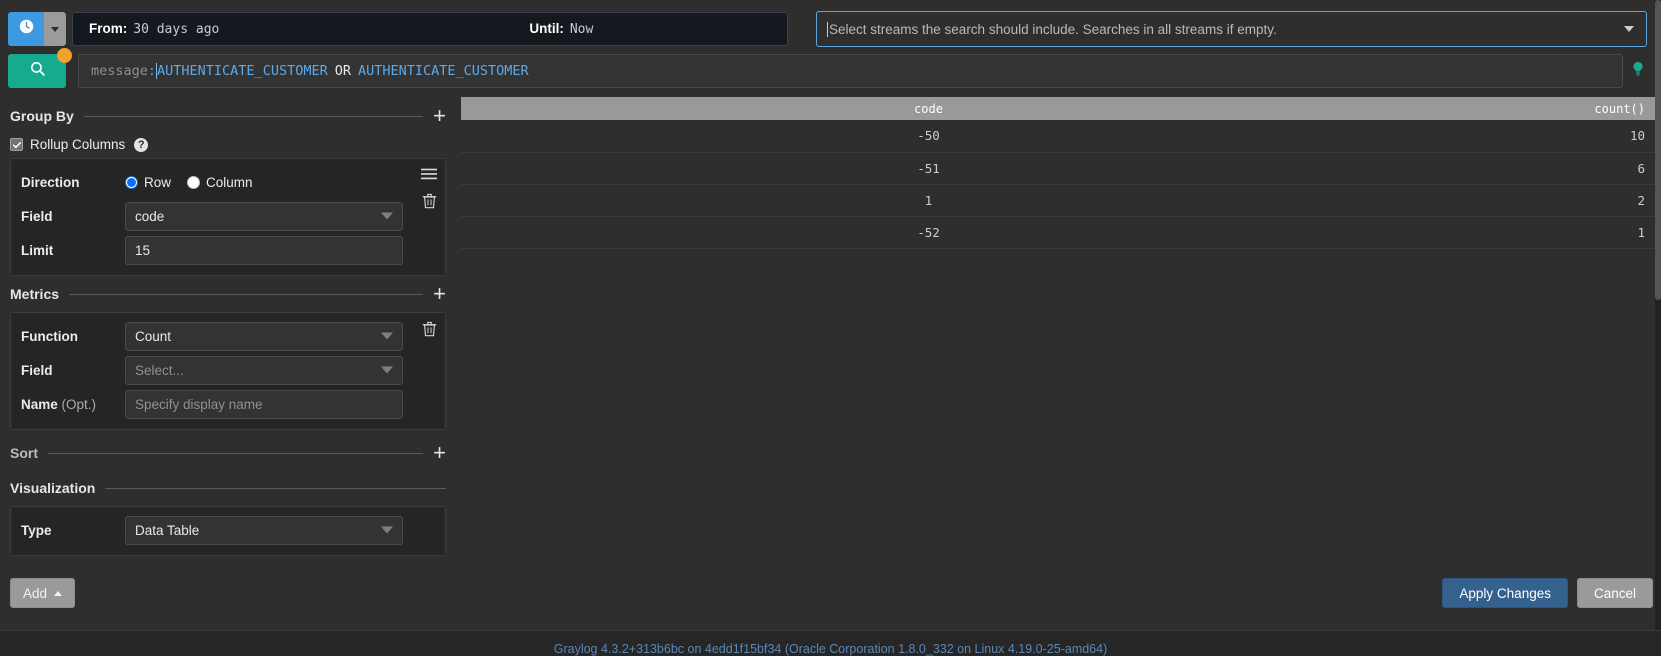  What do you see at coordinates (37, 71) in the screenshot?
I see `magnifier-icon` at bounding box center [37, 71].